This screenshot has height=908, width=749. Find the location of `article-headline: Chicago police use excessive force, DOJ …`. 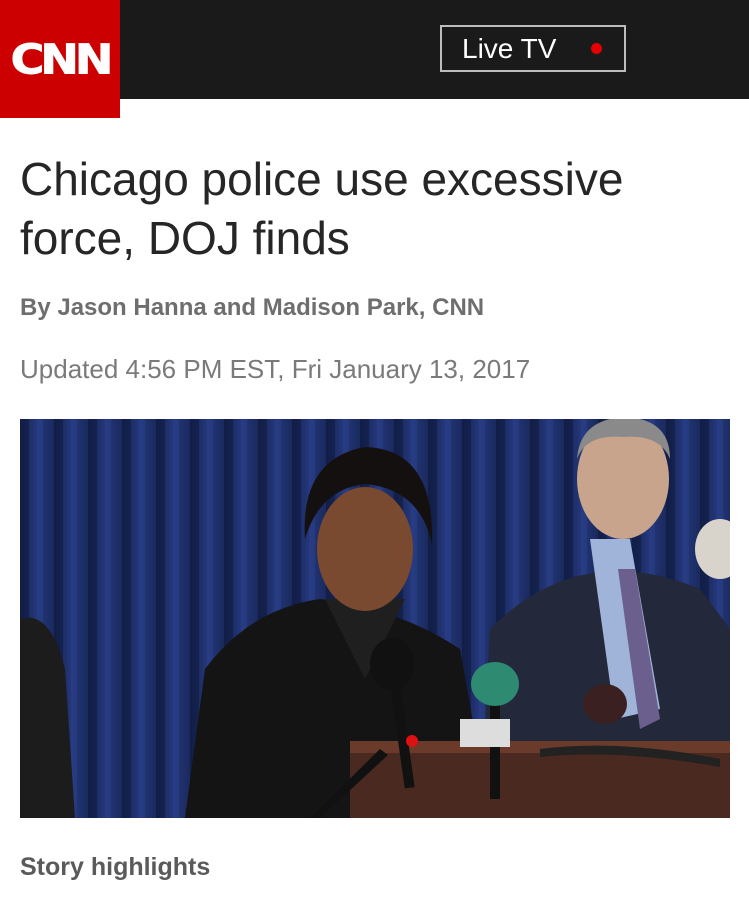

article-headline: Chicago police use excessive force, DOJ … is located at coordinates (322, 208).